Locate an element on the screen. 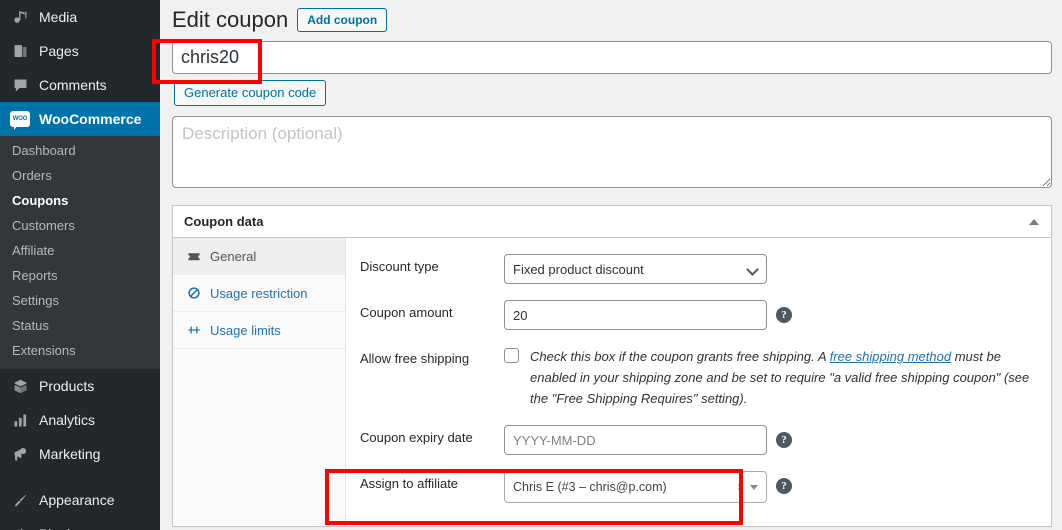 The height and width of the screenshot is (530, 1062). tab-general: General is located at coordinates (259, 257).